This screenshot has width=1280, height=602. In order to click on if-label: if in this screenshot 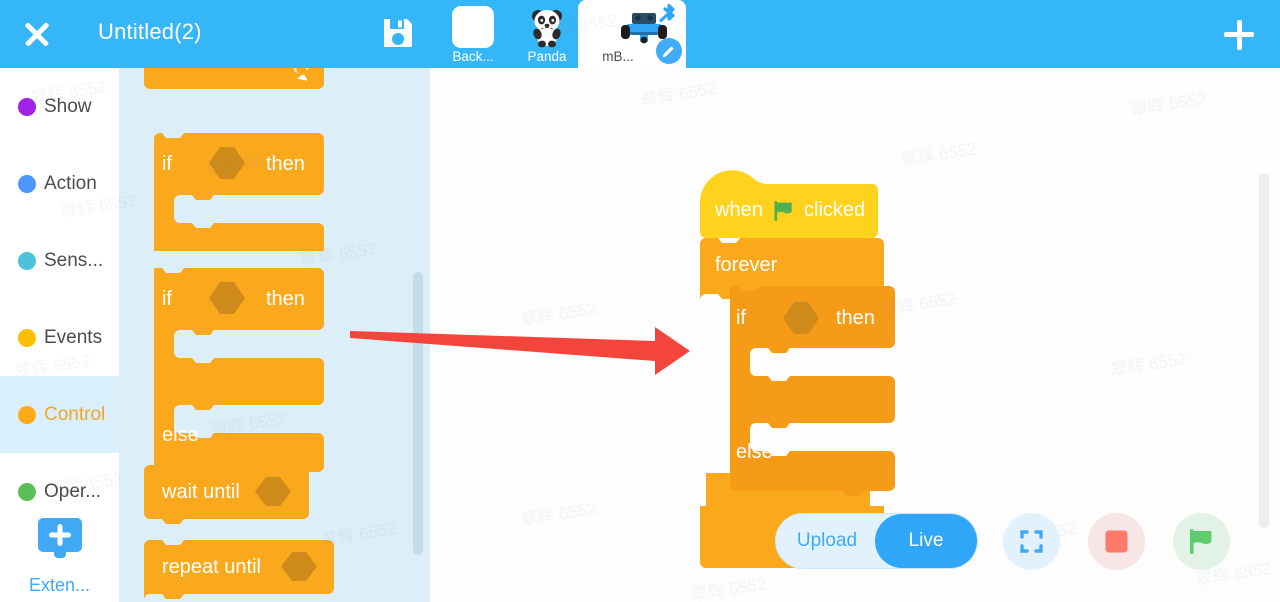, I will do `click(741, 318)`.